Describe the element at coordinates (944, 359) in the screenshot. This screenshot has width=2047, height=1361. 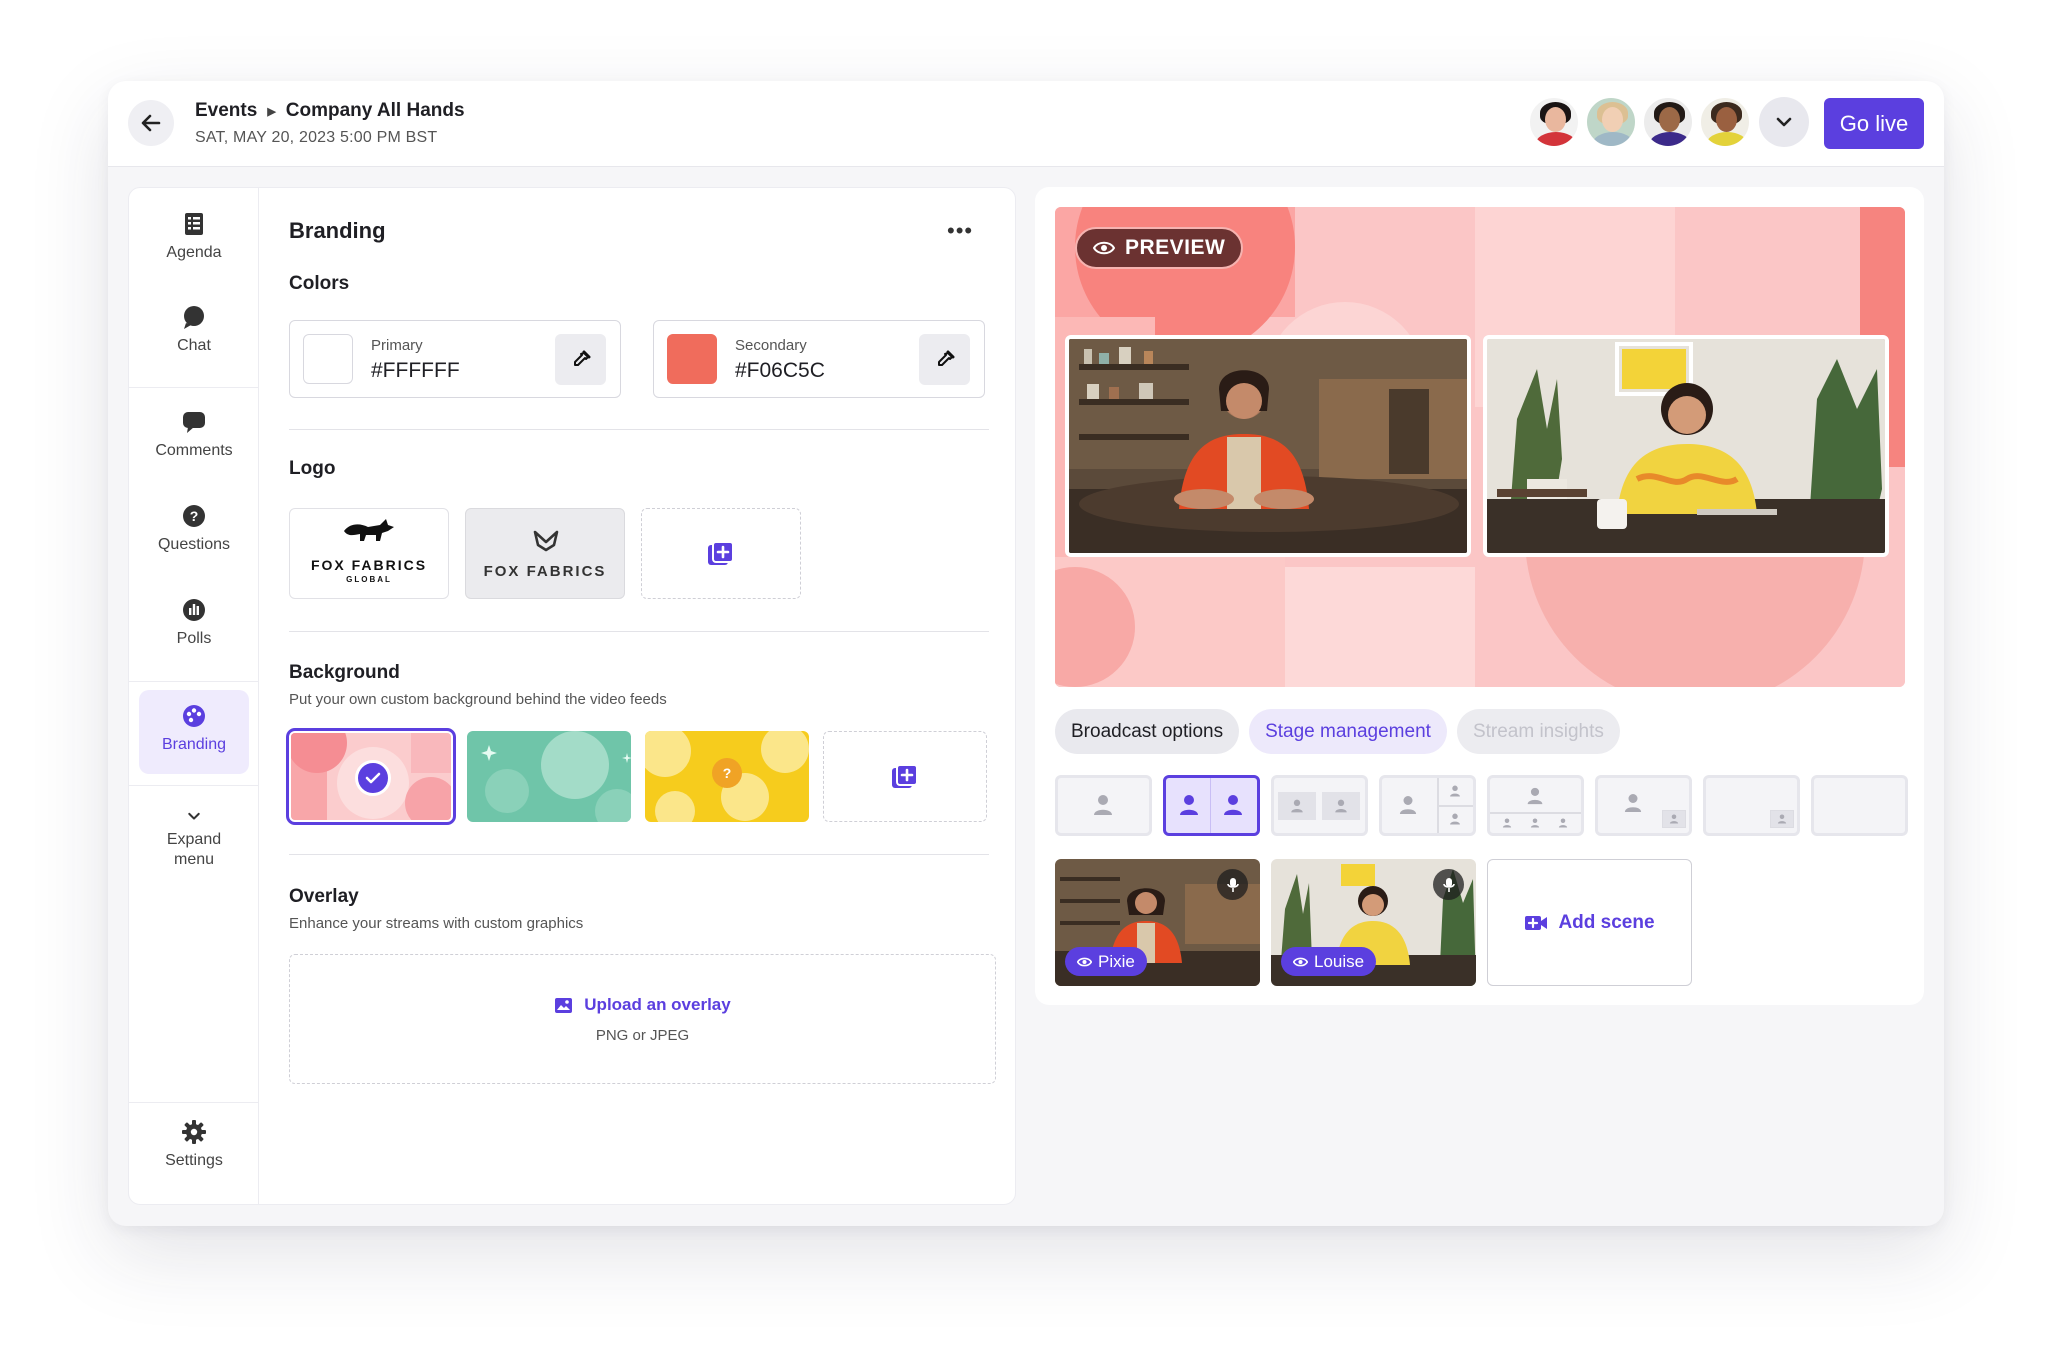
I see `secondary-eyedropper-button` at that location.